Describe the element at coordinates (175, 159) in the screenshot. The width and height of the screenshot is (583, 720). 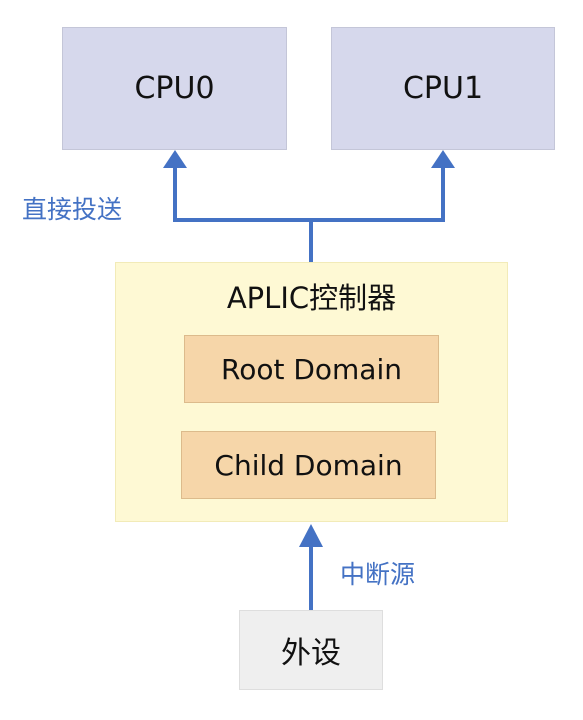
I see `arrowhead-cpu0` at that location.